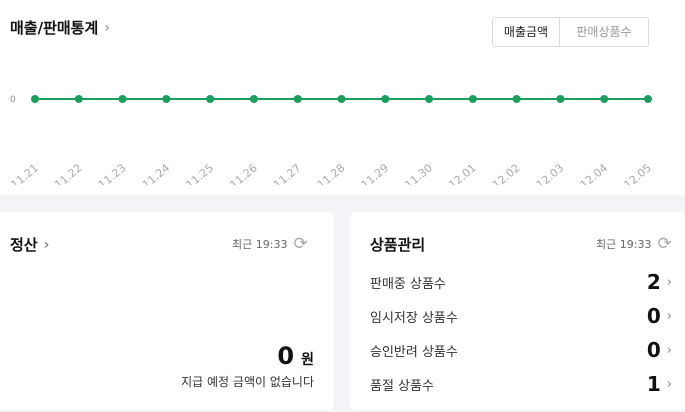 The width and height of the screenshot is (685, 412). Describe the element at coordinates (260, 244) in the screenshot. I see `settlement-updated-time: 최근 19:33` at that location.